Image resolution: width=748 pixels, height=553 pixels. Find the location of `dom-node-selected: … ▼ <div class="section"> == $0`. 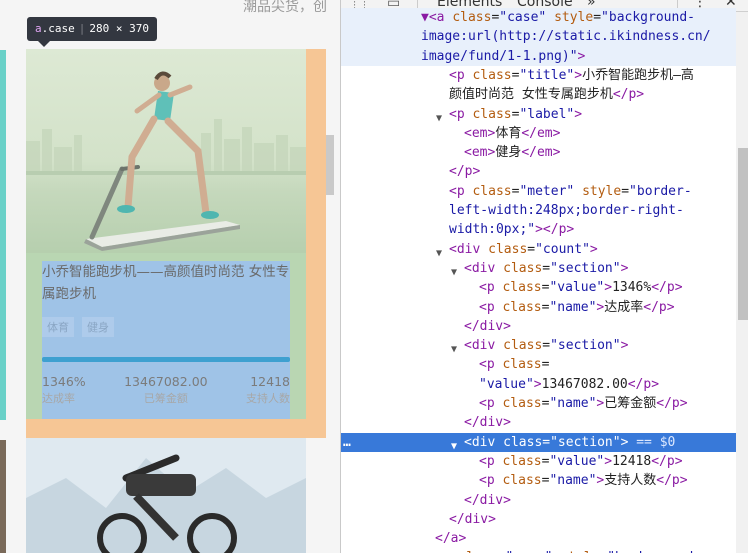

dom-node-selected: … ▼ <div class="section"> == $0 is located at coordinates (538, 442).